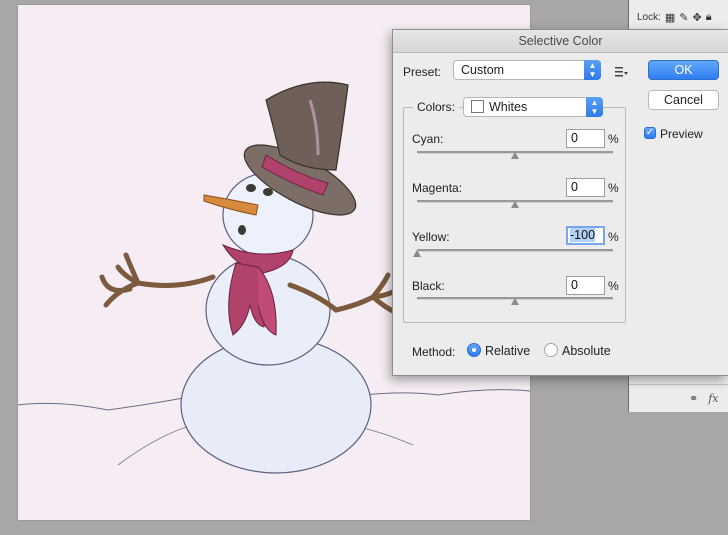 The width and height of the screenshot is (728, 535). Describe the element at coordinates (585, 285) in the screenshot. I see `black-input: 0` at that location.